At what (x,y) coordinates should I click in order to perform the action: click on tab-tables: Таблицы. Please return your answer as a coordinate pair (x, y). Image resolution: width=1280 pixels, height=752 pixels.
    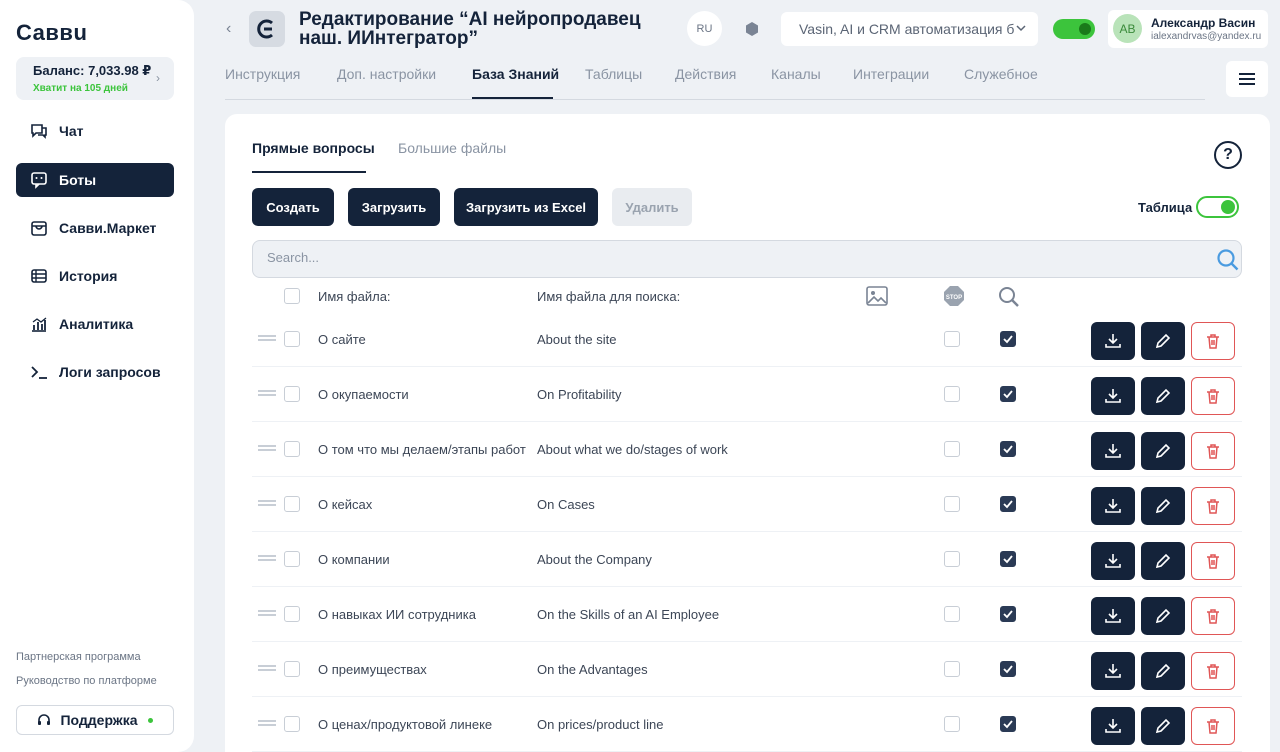
    Looking at the image, I should click on (613, 74).